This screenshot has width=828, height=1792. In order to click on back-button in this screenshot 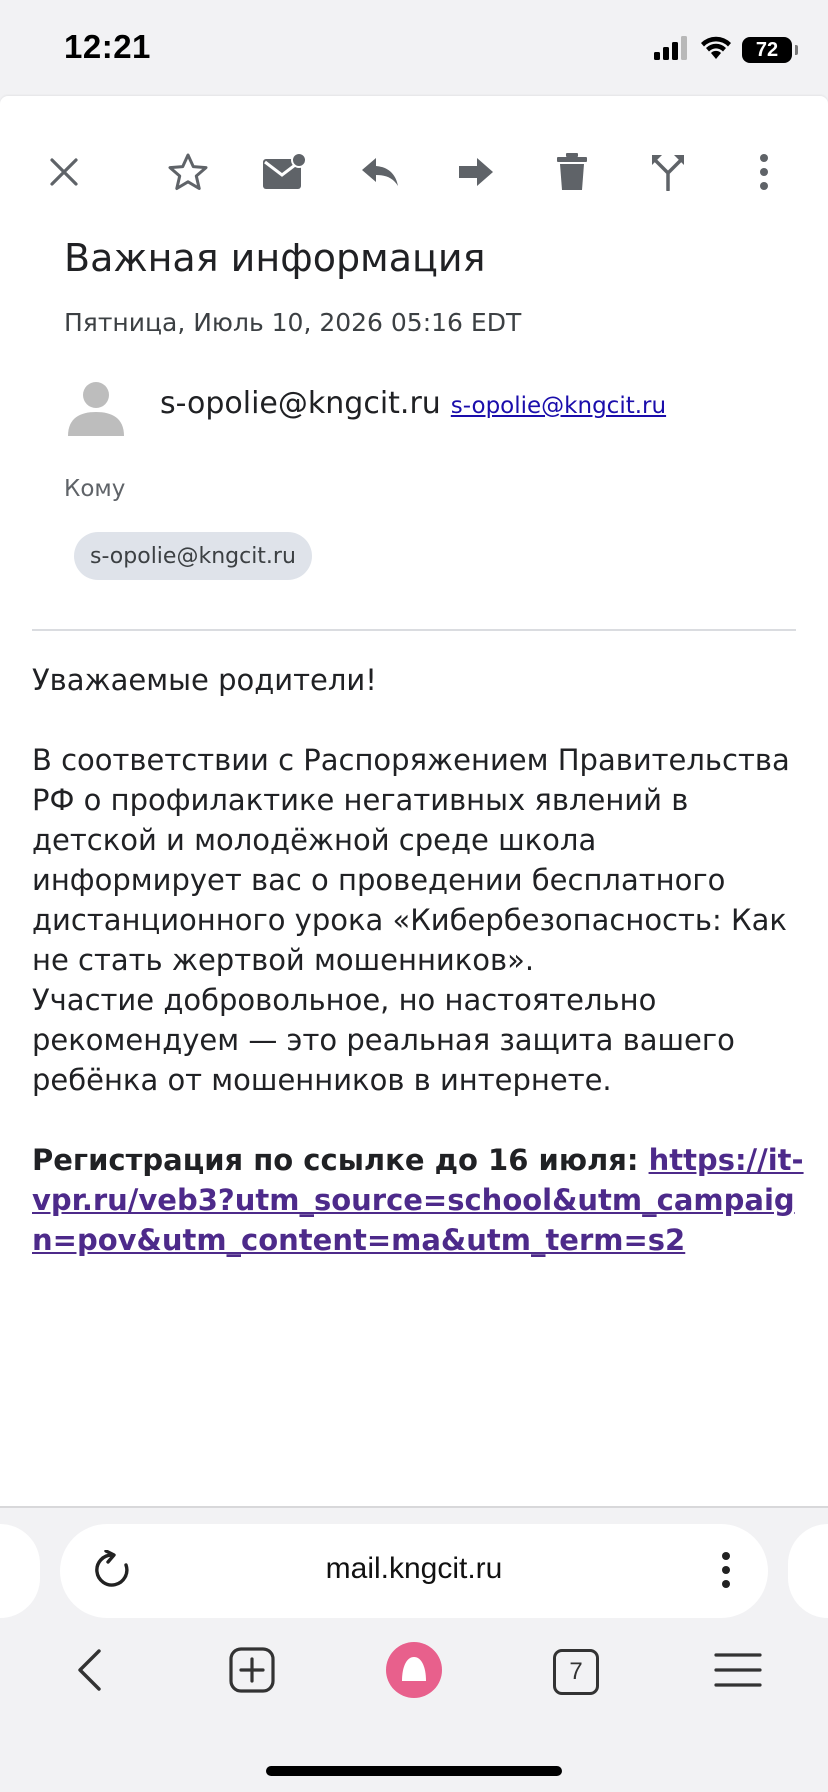, I will do `click(90, 1672)`.